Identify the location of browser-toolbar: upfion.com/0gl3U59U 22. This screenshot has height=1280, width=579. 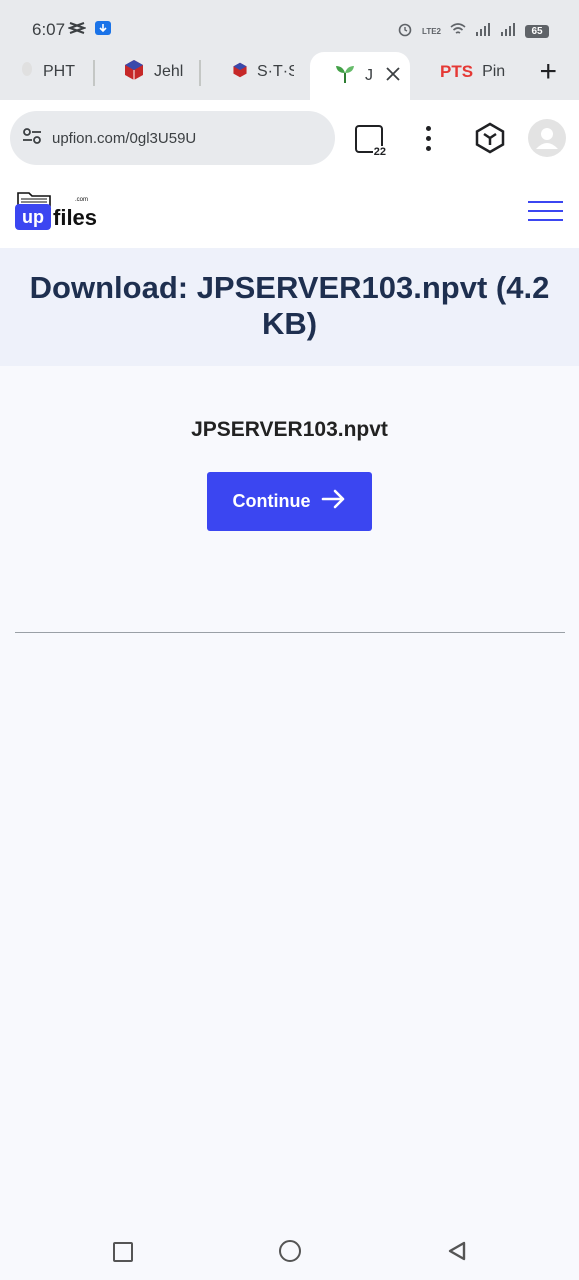
(289, 139).